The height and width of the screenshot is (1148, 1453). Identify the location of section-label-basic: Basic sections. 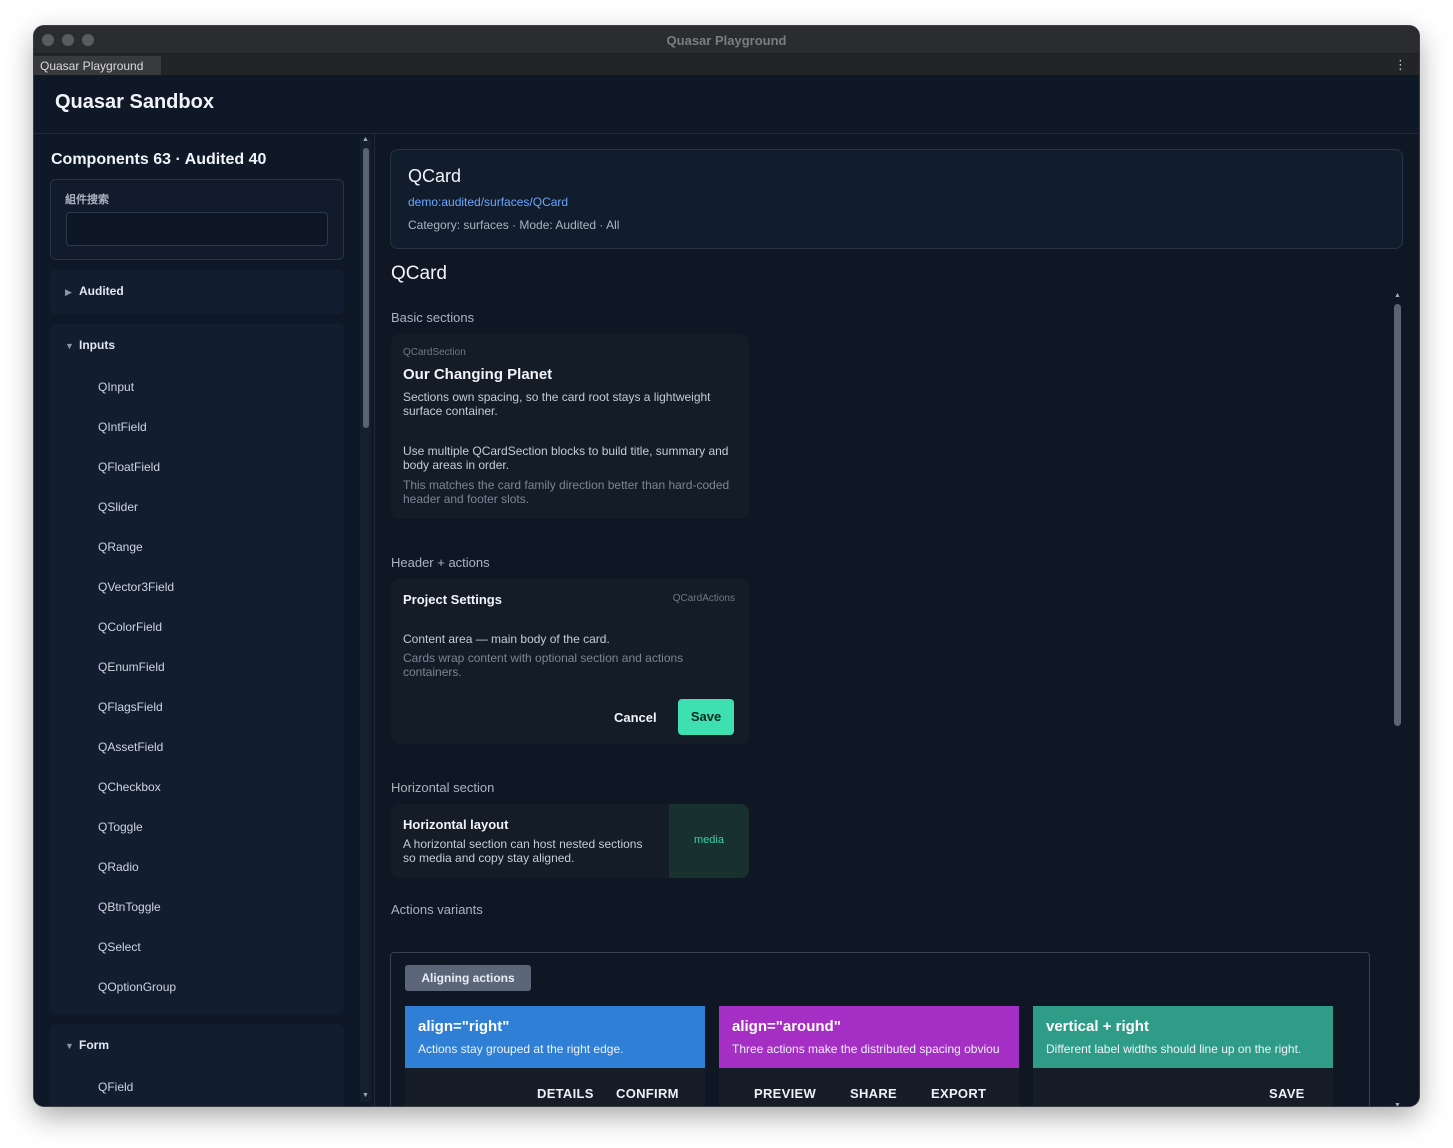
(433, 317).